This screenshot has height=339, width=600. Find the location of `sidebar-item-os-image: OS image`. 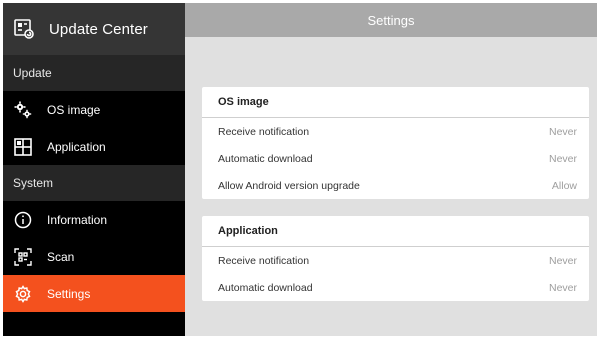

sidebar-item-os-image: OS image is located at coordinates (94, 109).